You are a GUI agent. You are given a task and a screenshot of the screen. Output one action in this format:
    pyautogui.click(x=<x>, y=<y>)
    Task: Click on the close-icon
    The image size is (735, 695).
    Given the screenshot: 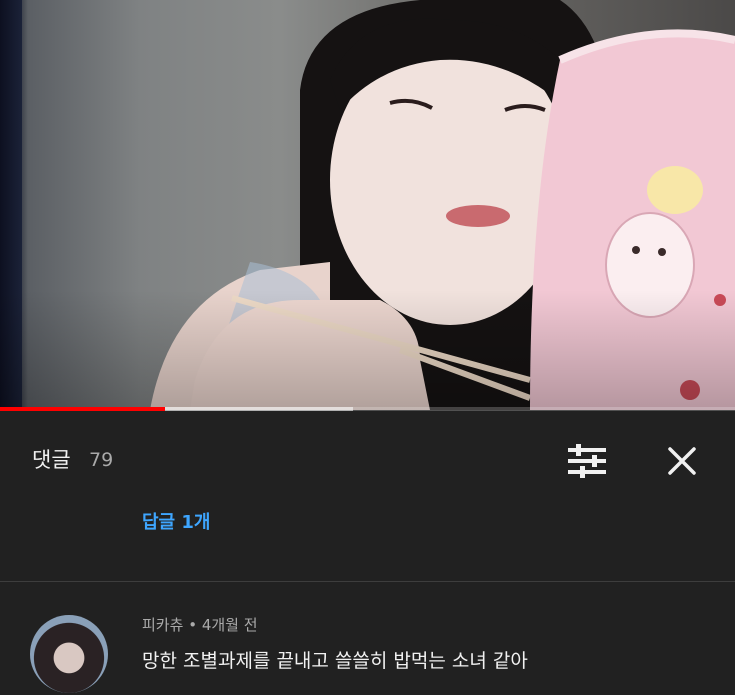 What is the action you would take?
    pyautogui.click(x=682, y=461)
    